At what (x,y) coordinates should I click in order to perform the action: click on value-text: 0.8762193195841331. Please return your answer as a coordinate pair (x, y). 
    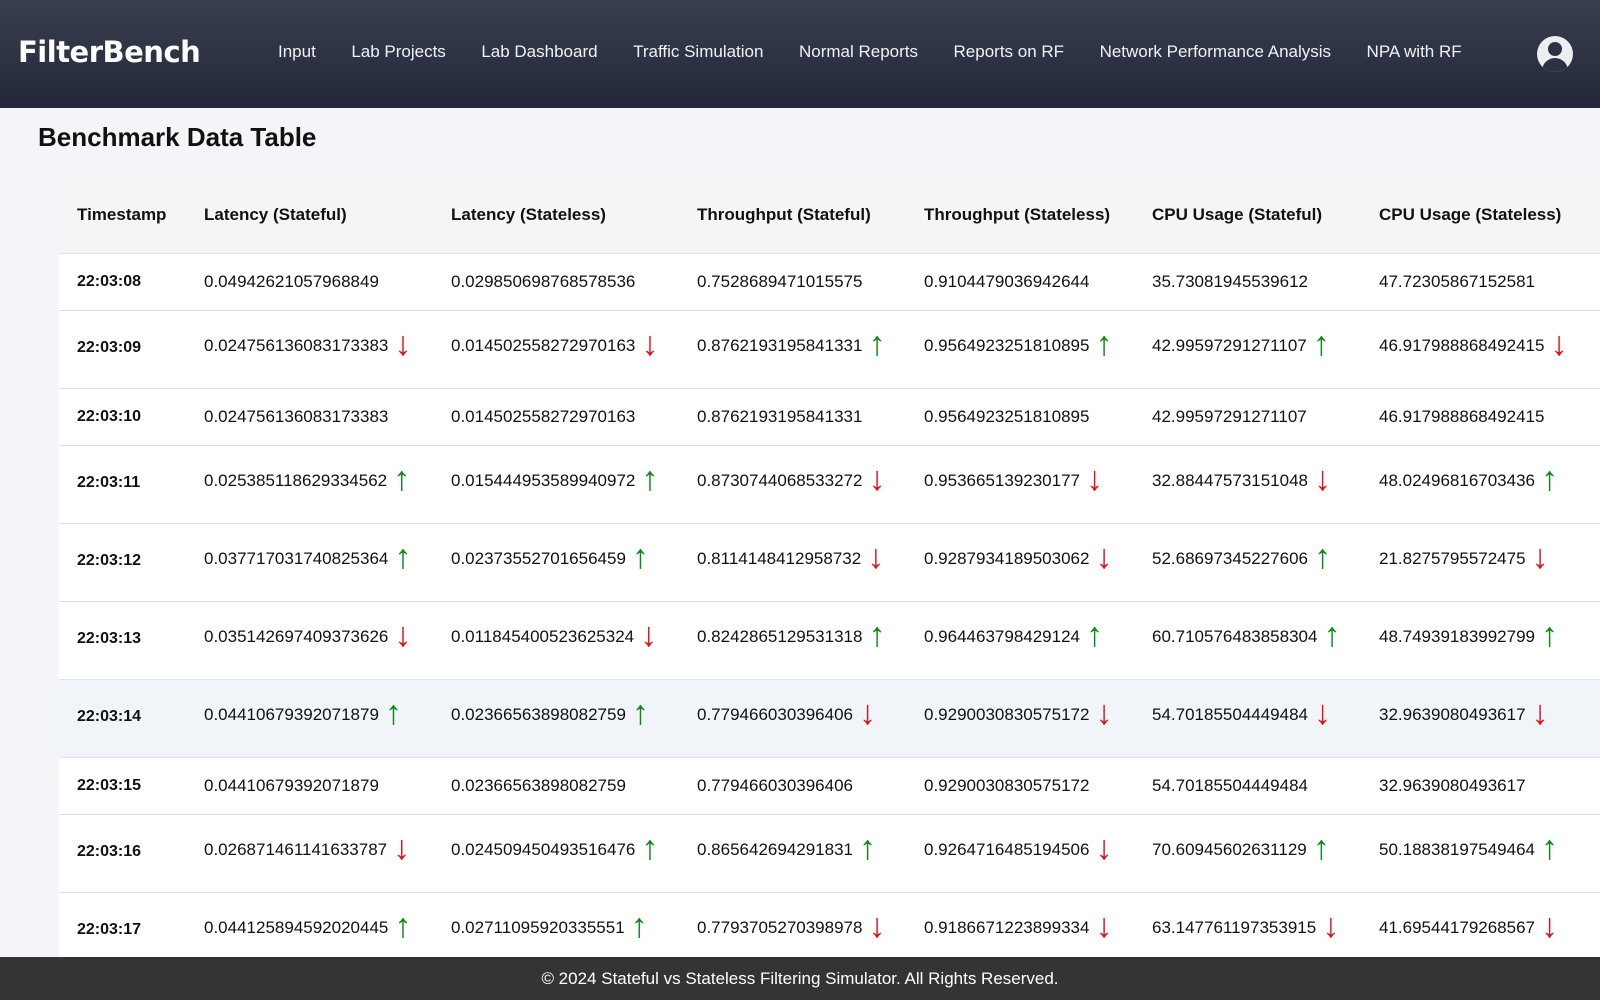
    Looking at the image, I should click on (780, 345).